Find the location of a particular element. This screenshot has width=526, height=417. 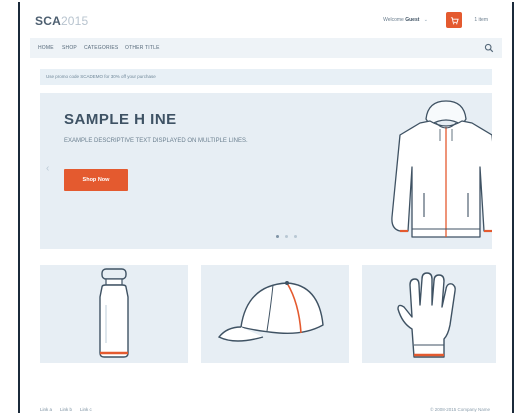

bottle-illustration is located at coordinates (114, 313).